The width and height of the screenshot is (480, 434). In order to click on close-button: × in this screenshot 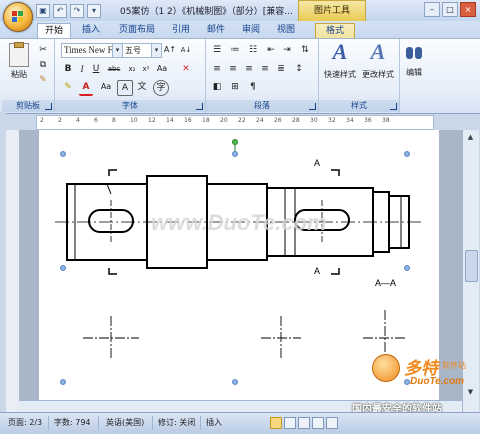, I will do `click(468, 9)`.